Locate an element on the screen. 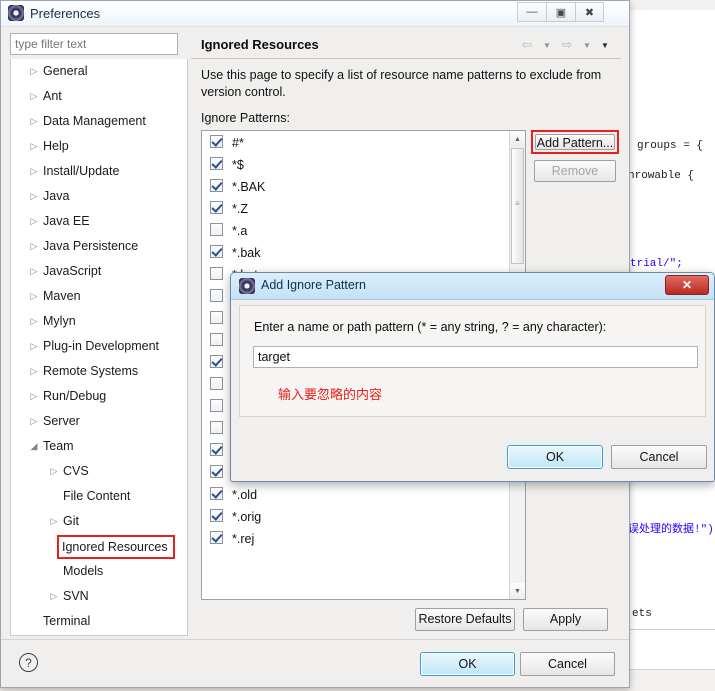 This screenshot has width=715, height=691. sidebar-item-ant: ▷ Ant is located at coordinates (99, 96).